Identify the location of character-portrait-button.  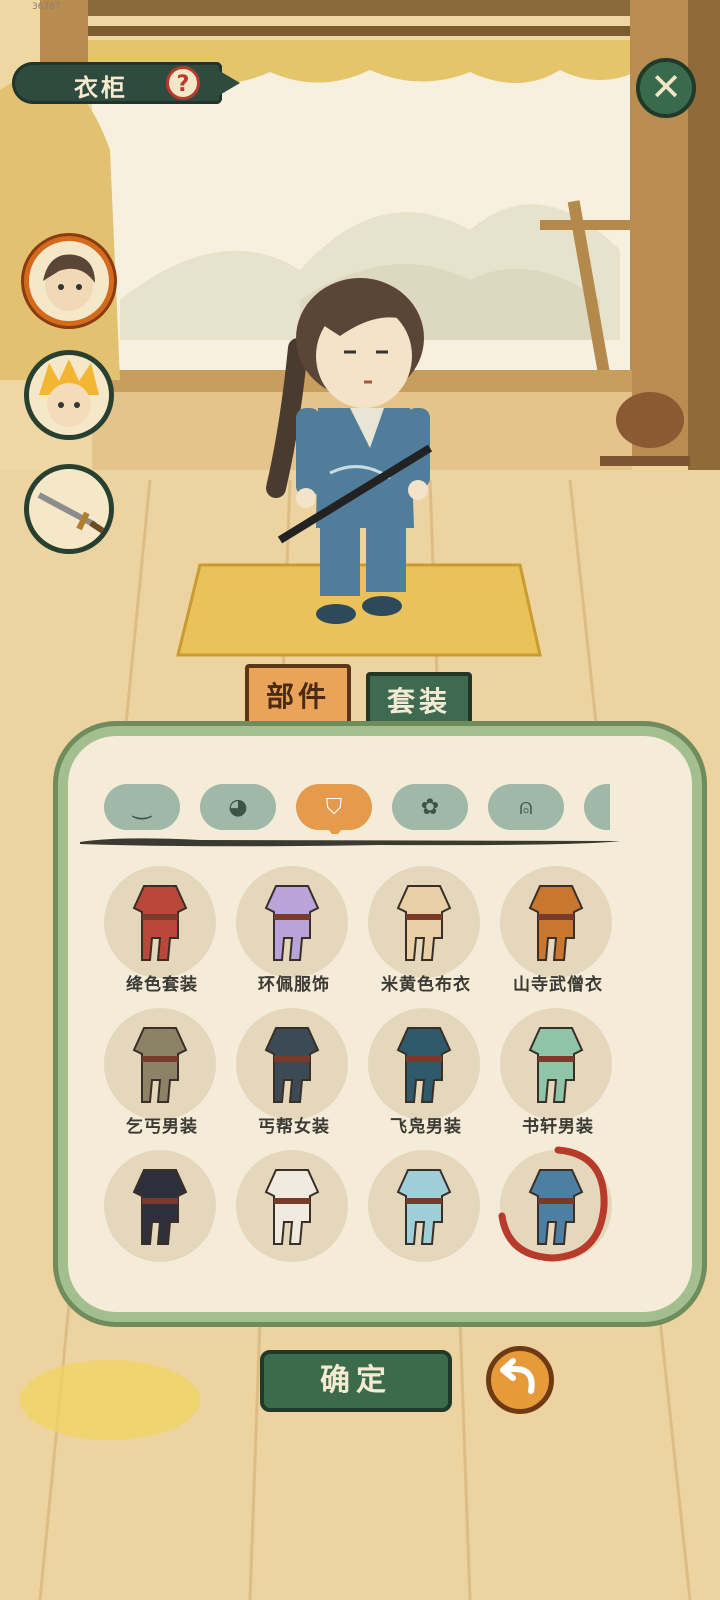
(69, 281).